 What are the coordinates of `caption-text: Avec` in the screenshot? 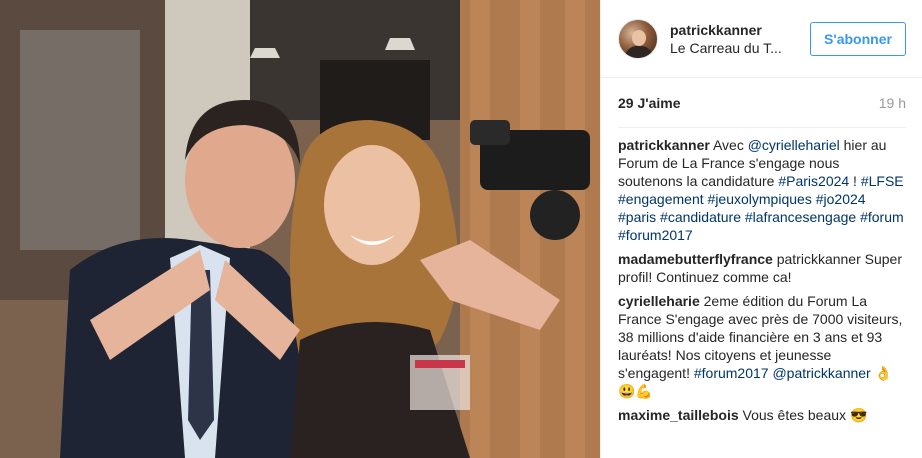 It's located at (728, 145).